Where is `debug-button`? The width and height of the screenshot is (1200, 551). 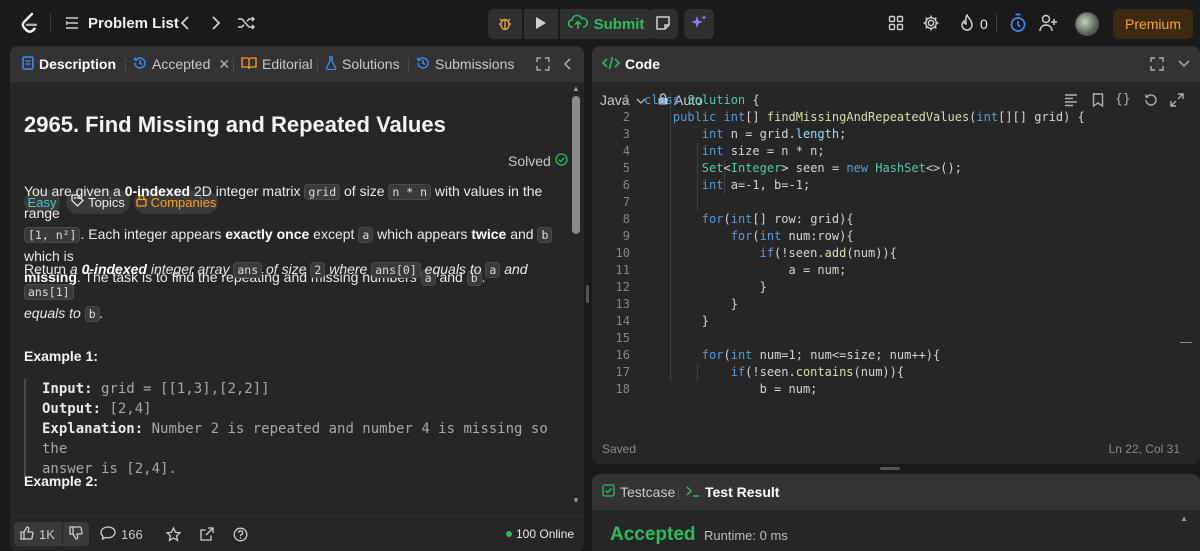 debug-button is located at coordinates (505, 24).